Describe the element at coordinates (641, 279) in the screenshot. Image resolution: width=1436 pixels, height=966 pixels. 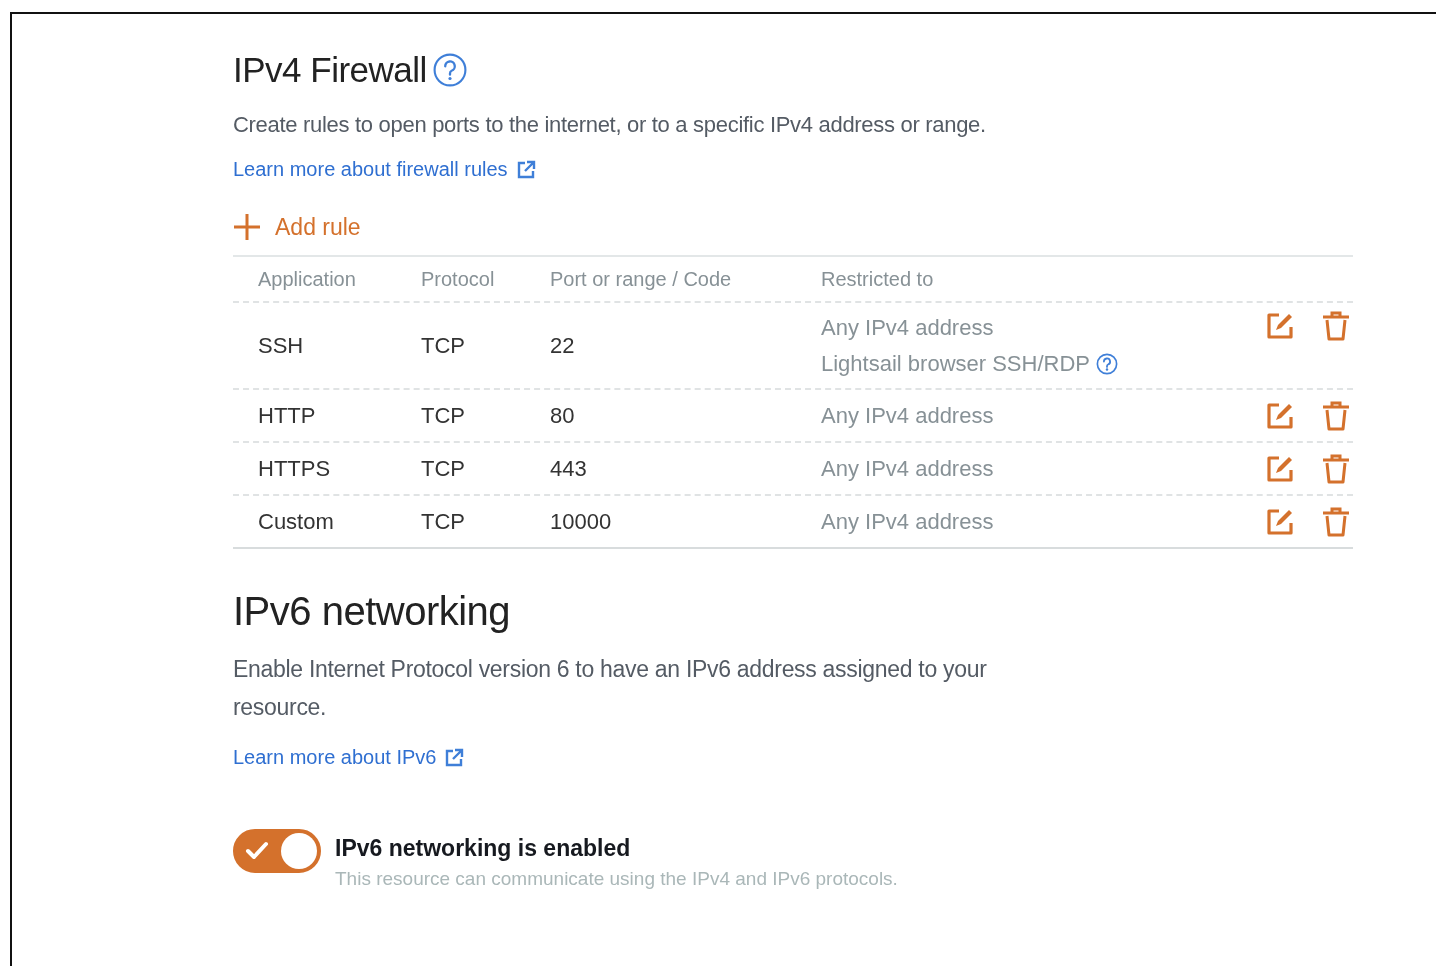
I see `column-header: Port or range / Code` at that location.